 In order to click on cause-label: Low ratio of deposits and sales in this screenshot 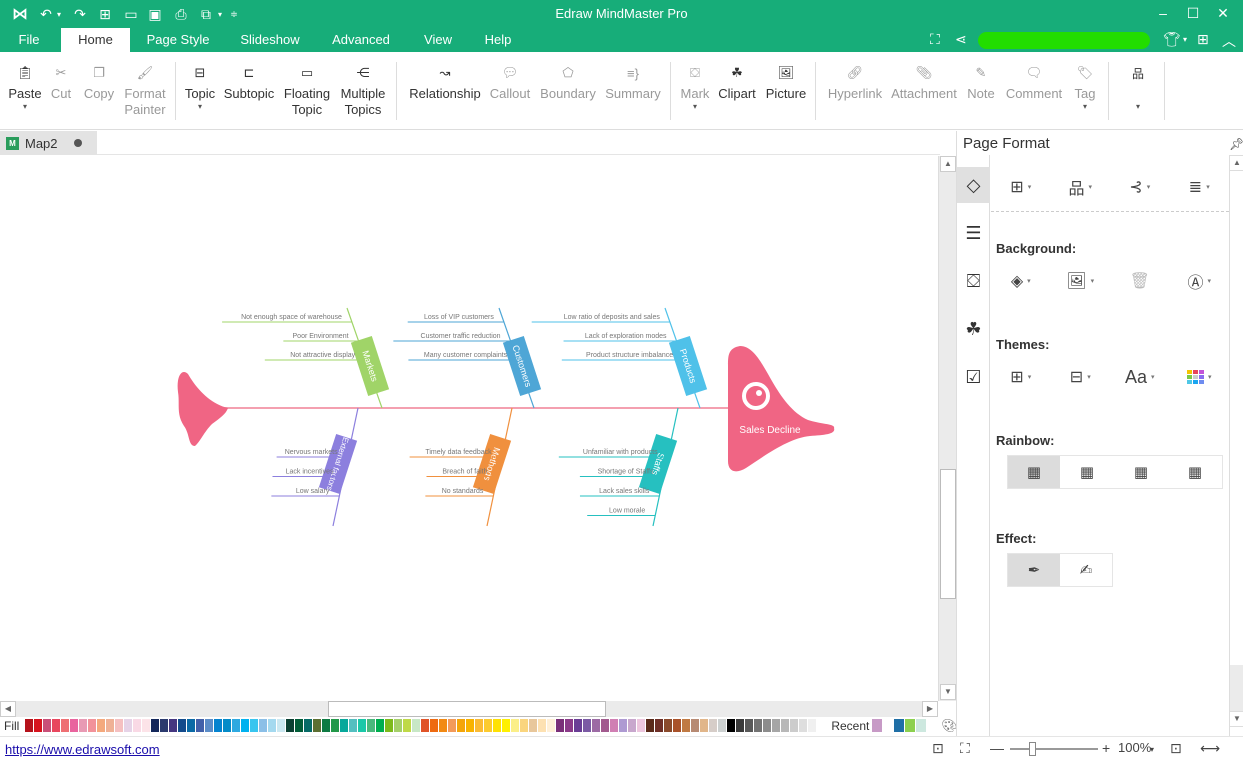, I will do `click(612, 317)`.